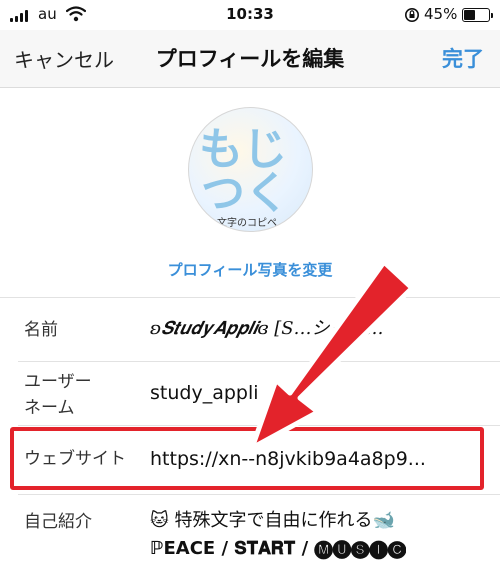  Describe the element at coordinates (58, 522) in the screenshot. I see `bio-label: 自己紹介` at that location.